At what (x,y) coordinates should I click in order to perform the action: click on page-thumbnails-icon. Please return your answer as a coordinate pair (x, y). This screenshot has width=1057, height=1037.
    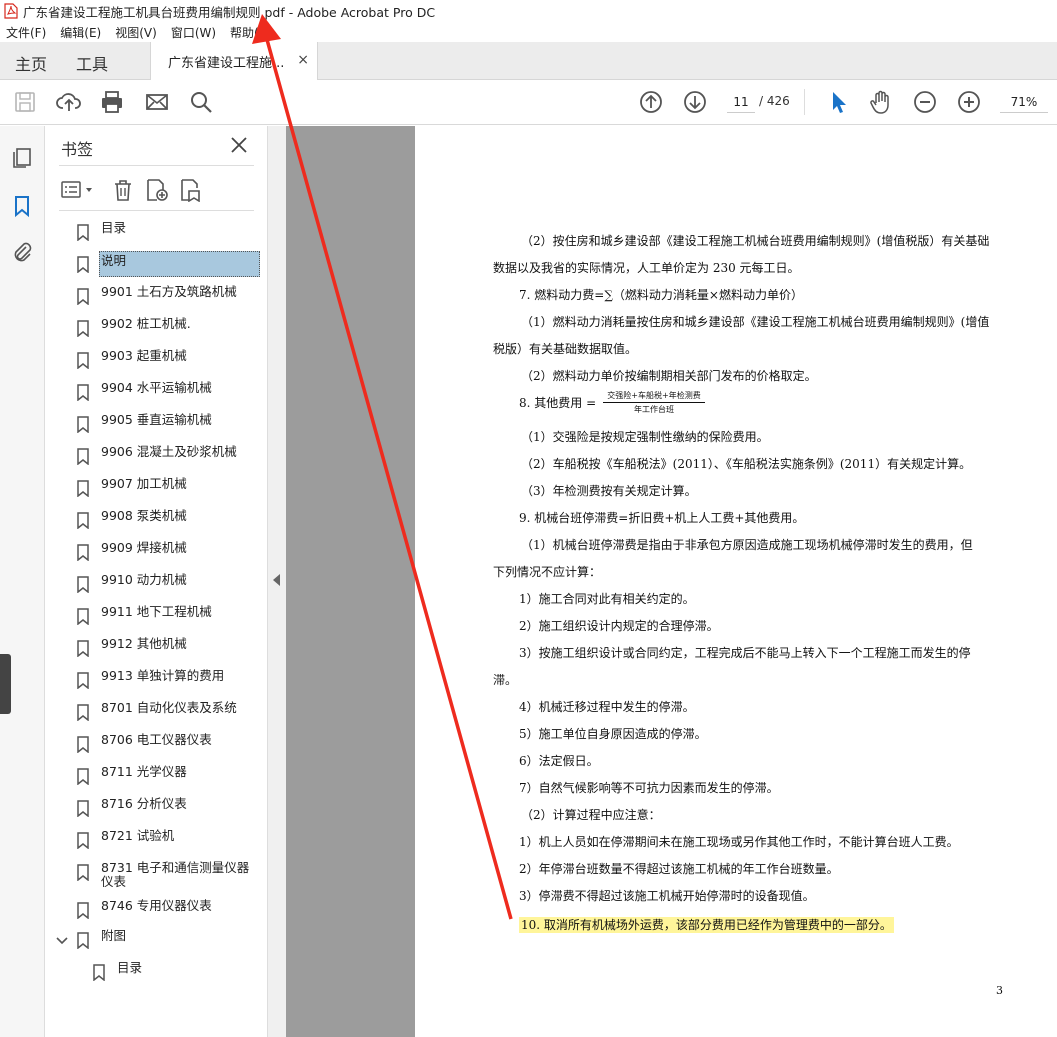
    Looking at the image, I should click on (22, 158).